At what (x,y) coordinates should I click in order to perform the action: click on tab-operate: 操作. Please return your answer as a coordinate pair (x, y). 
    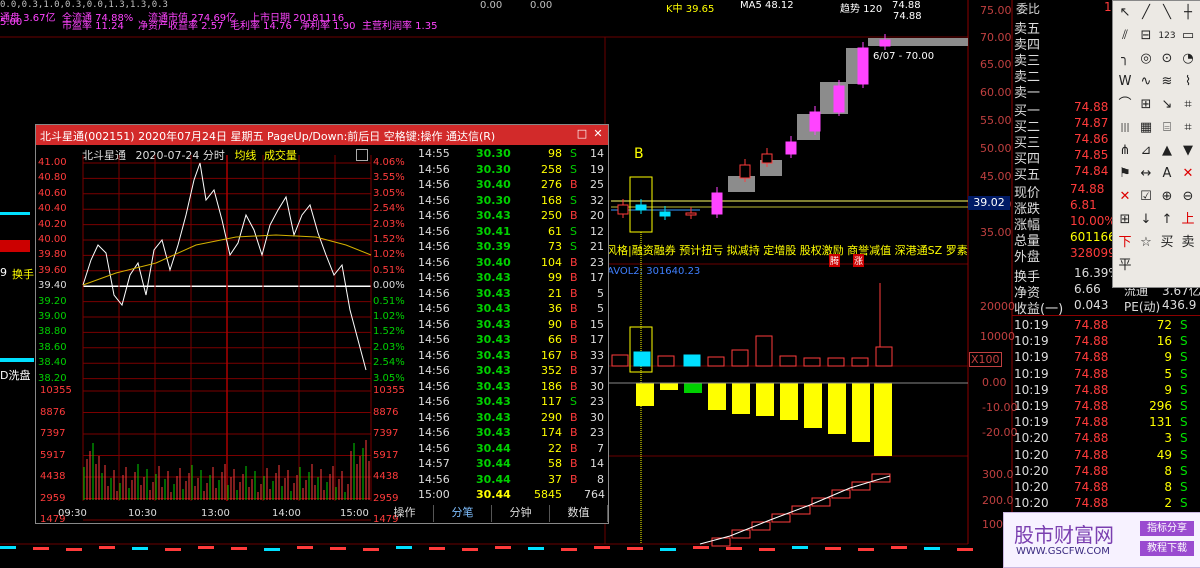
    Looking at the image, I should click on (405, 513).